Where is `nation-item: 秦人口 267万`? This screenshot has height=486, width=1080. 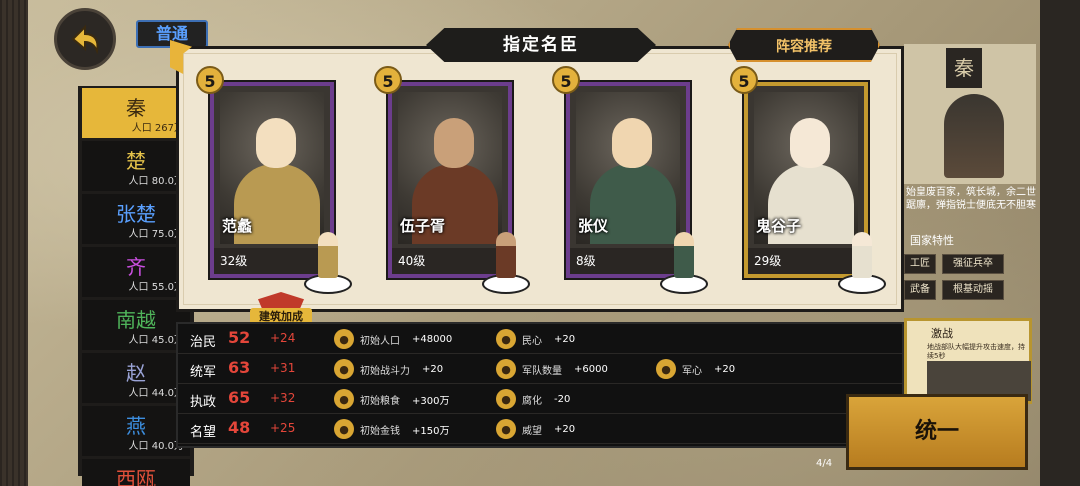 nation-item: 秦人口 267万 is located at coordinates (136, 113).